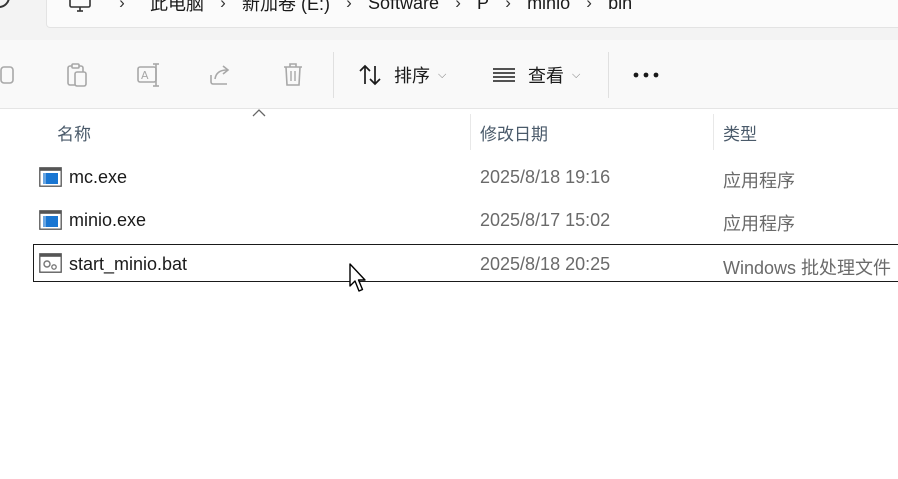 The height and width of the screenshot is (479, 898). What do you see at coordinates (50, 263) in the screenshot?
I see `batch-file-icon` at bounding box center [50, 263].